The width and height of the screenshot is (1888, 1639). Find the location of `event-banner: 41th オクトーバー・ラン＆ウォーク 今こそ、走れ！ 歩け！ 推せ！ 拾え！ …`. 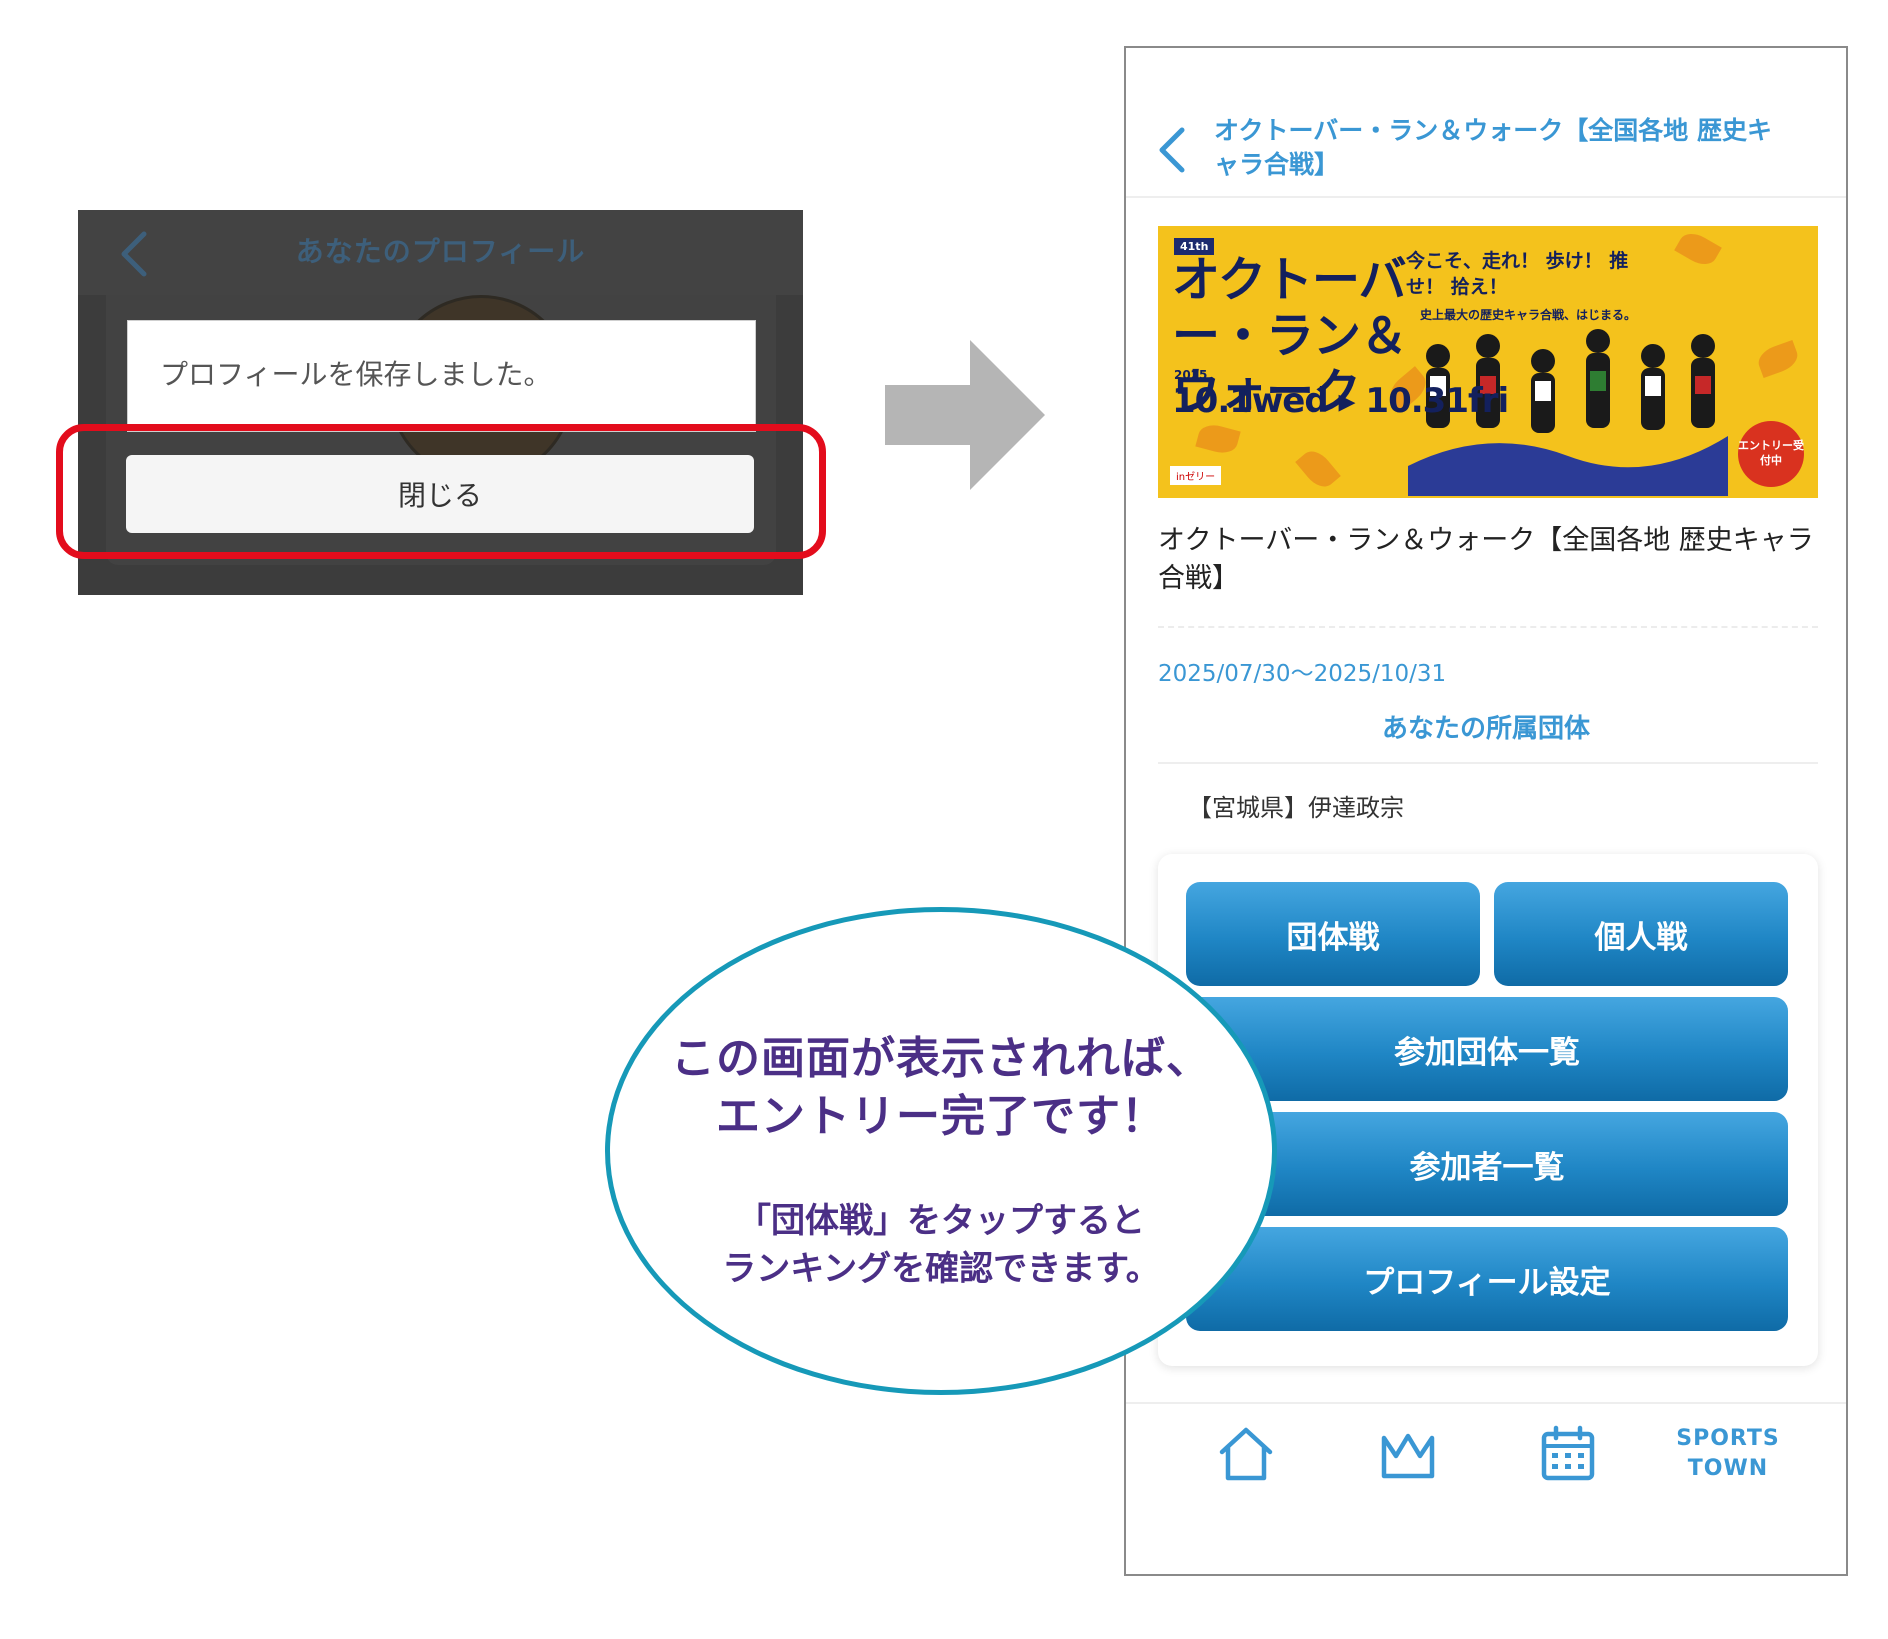

event-banner: 41th オクトーバー・ラン＆ウォーク 今こそ、走れ！ 歩け！ 推せ！ 拾え！ … is located at coordinates (1488, 362).